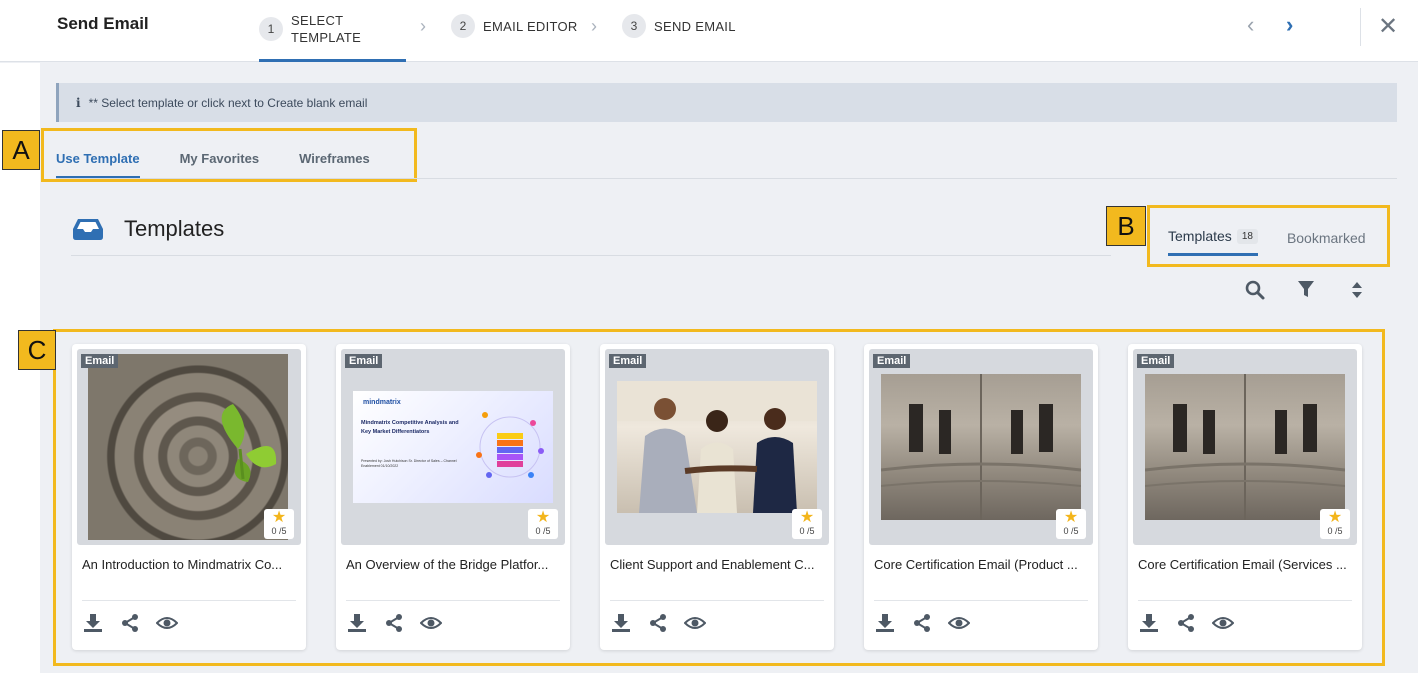 The width and height of the screenshot is (1418, 673). What do you see at coordinates (423, 26) in the screenshot?
I see `chevron-right-icon: ›` at bounding box center [423, 26].